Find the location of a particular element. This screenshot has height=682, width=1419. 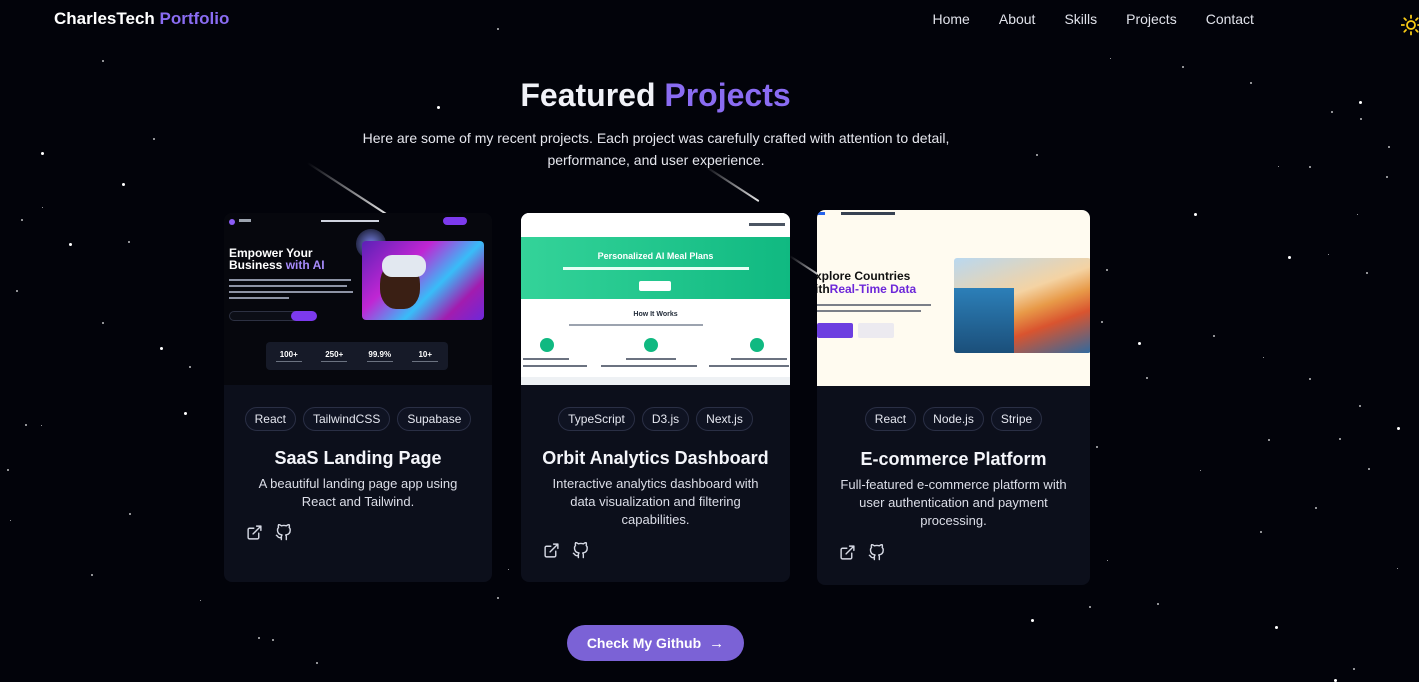

nav-projects: Projects is located at coordinates (1152, 19).